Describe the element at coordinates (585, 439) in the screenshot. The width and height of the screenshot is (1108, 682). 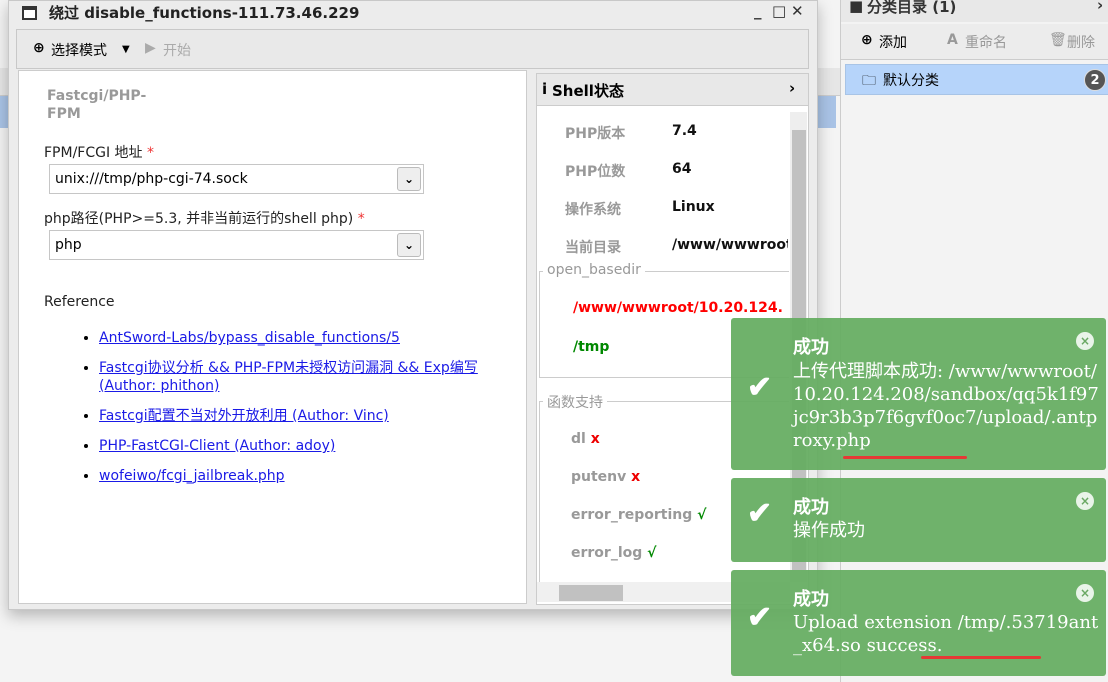
I see `function-item: dl x` at that location.